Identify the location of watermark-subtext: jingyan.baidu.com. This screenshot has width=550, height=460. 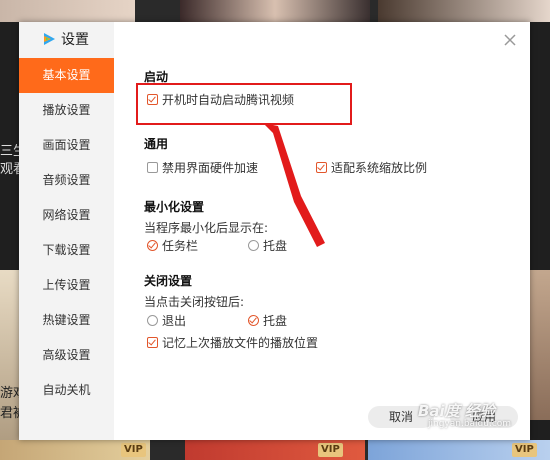
(470, 424).